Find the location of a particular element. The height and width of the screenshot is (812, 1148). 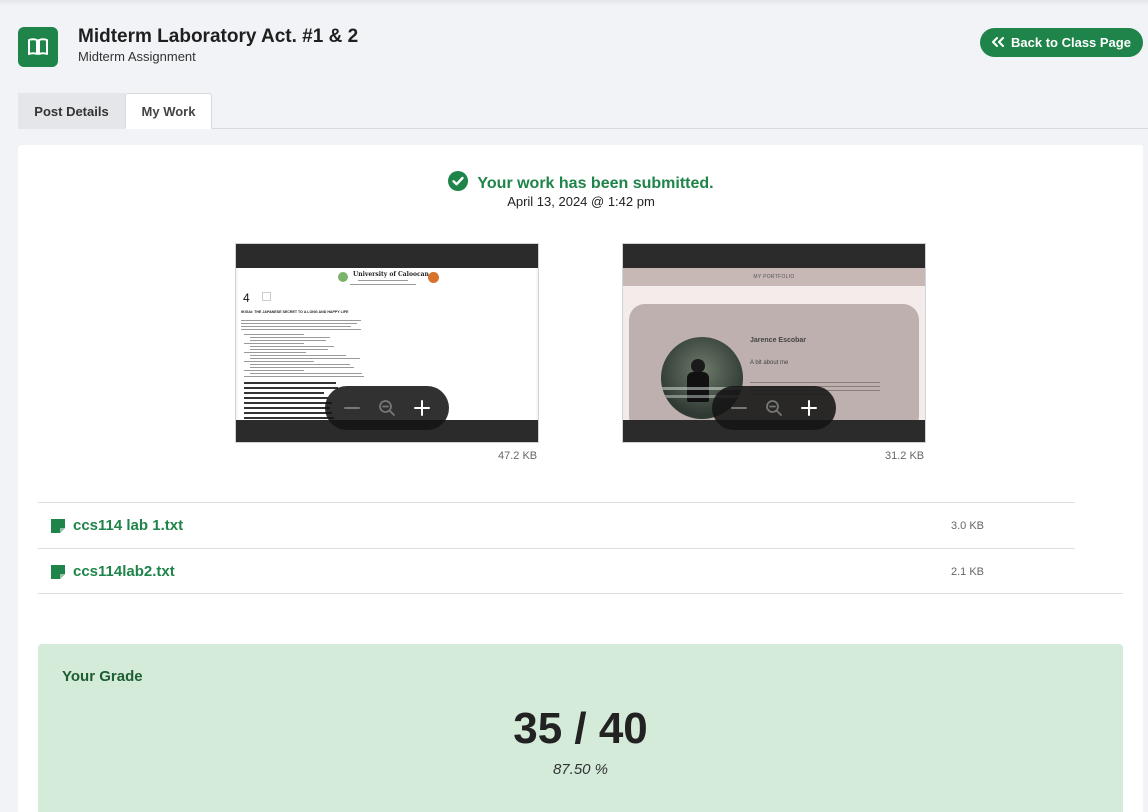

page-number: 4 is located at coordinates (246, 298).